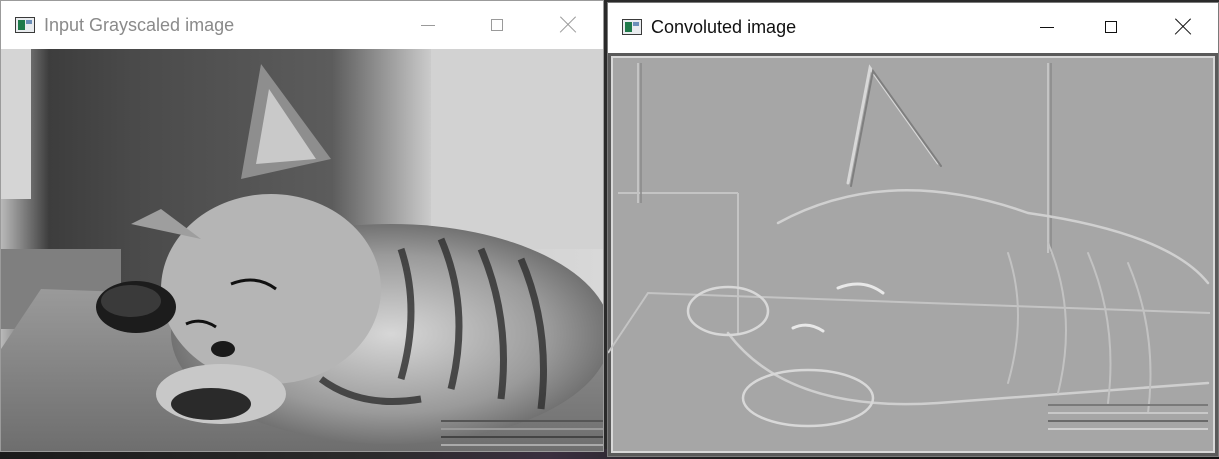 Image resolution: width=1219 pixels, height=459 pixels. What do you see at coordinates (302, 25) in the screenshot?
I see `titlebar: Input Grayscaled image` at bounding box center [302, 25].